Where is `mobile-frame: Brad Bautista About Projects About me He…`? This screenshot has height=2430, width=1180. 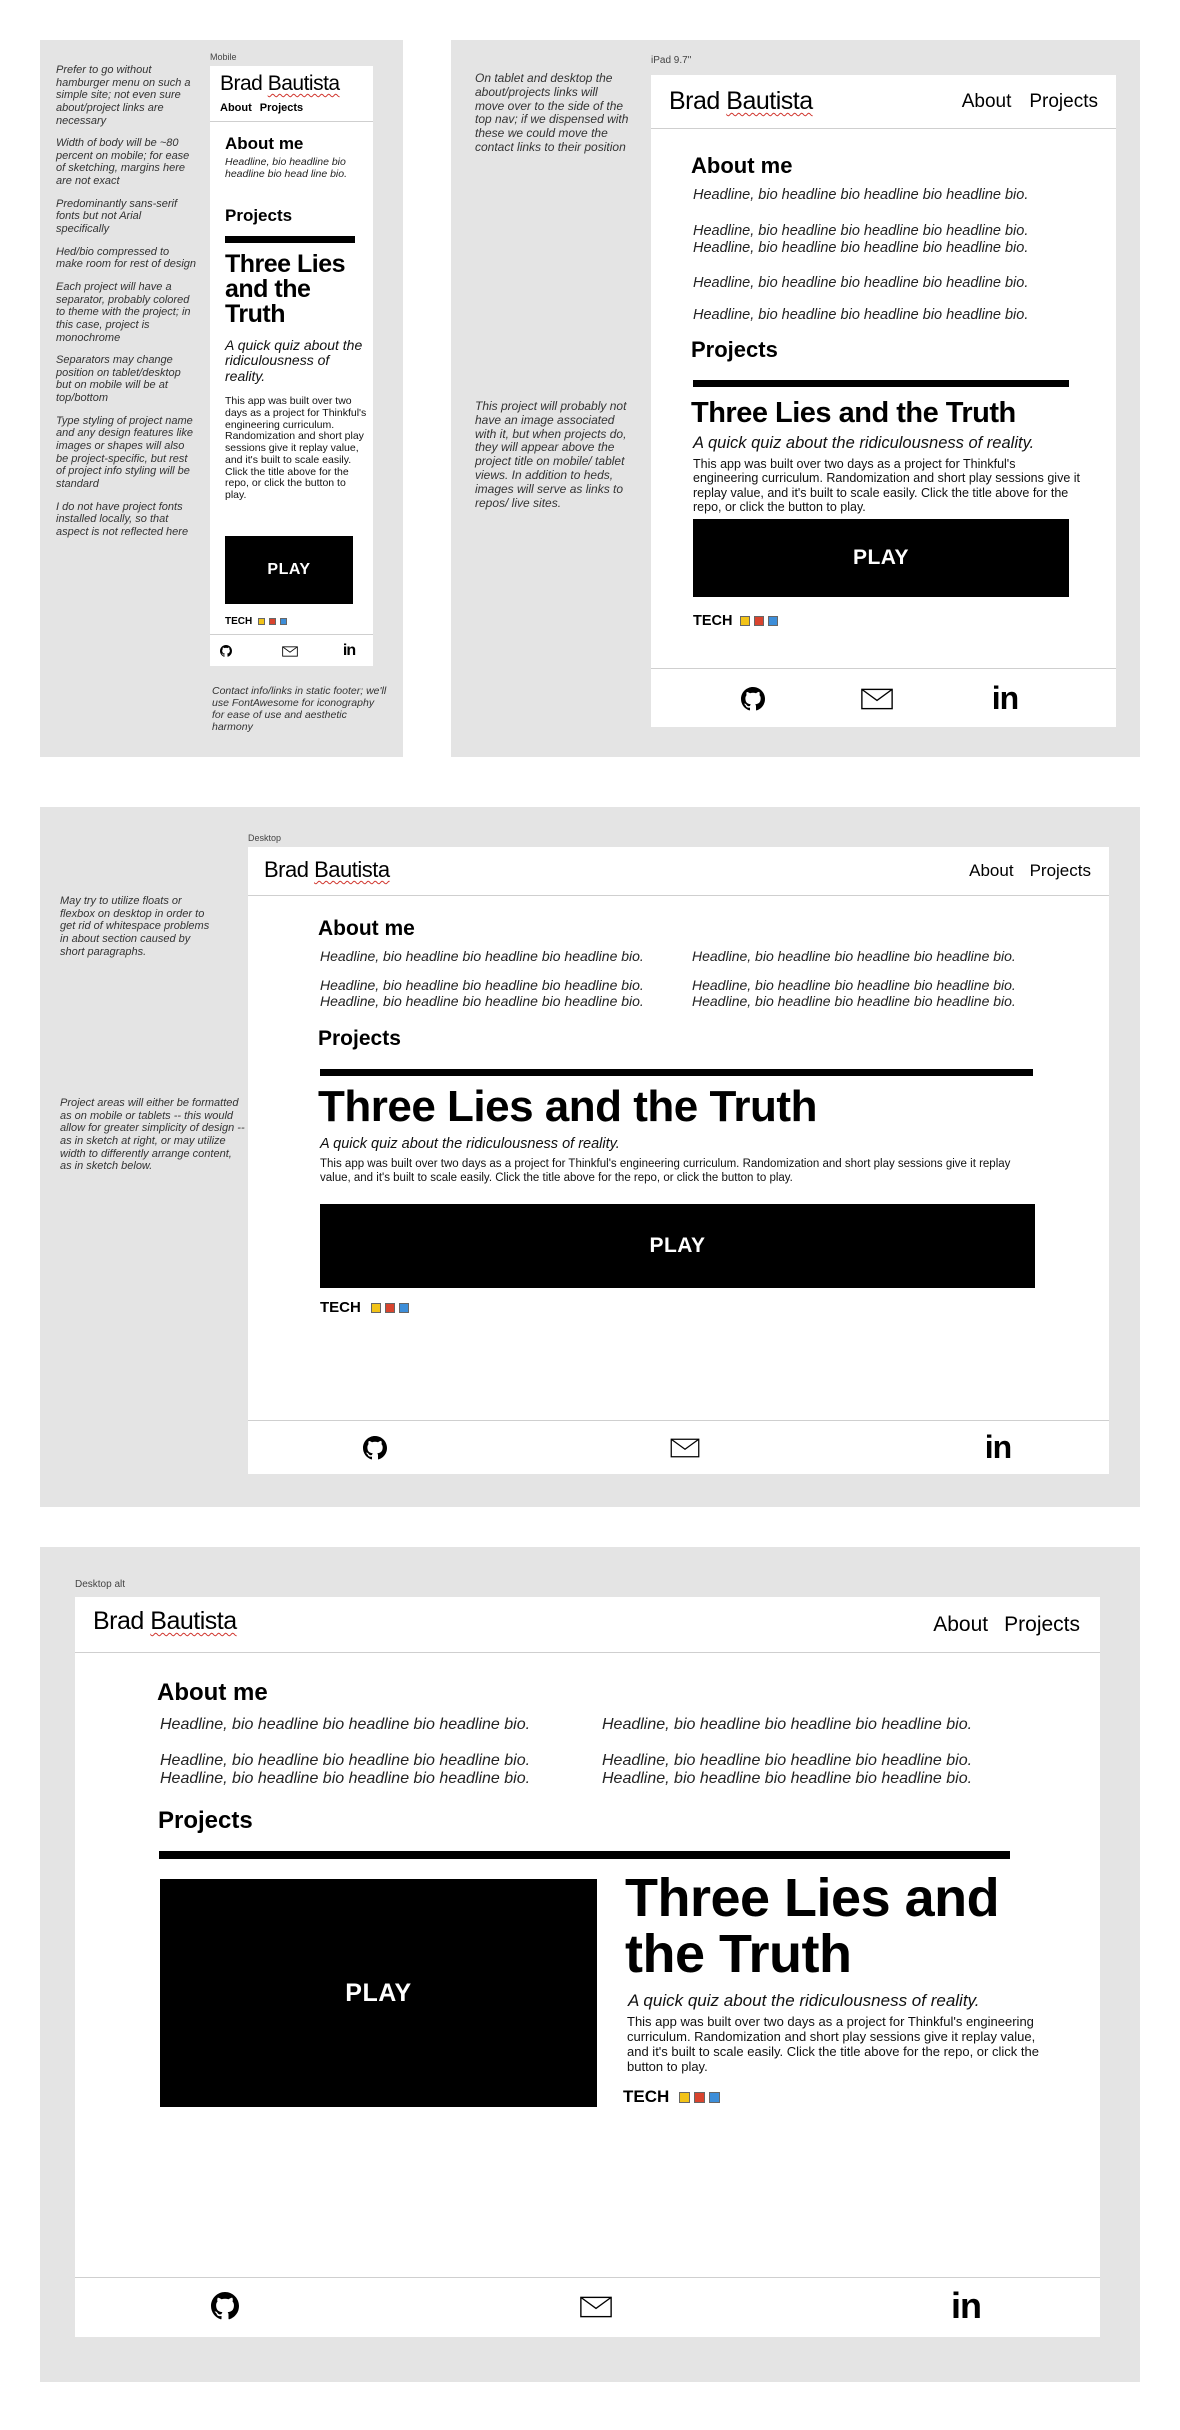
mobile-frame: Brad Bautista About Projects About me He… is located at coordinates (291, 366).